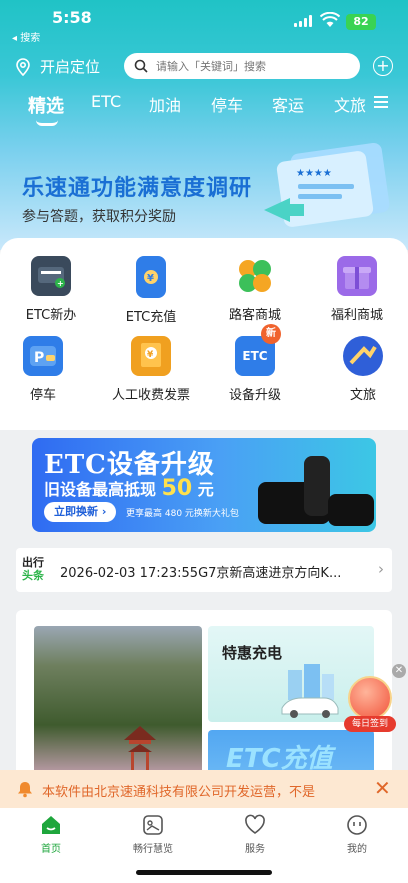  I want to click on grid-label: ETC充值, so click(151, 317).